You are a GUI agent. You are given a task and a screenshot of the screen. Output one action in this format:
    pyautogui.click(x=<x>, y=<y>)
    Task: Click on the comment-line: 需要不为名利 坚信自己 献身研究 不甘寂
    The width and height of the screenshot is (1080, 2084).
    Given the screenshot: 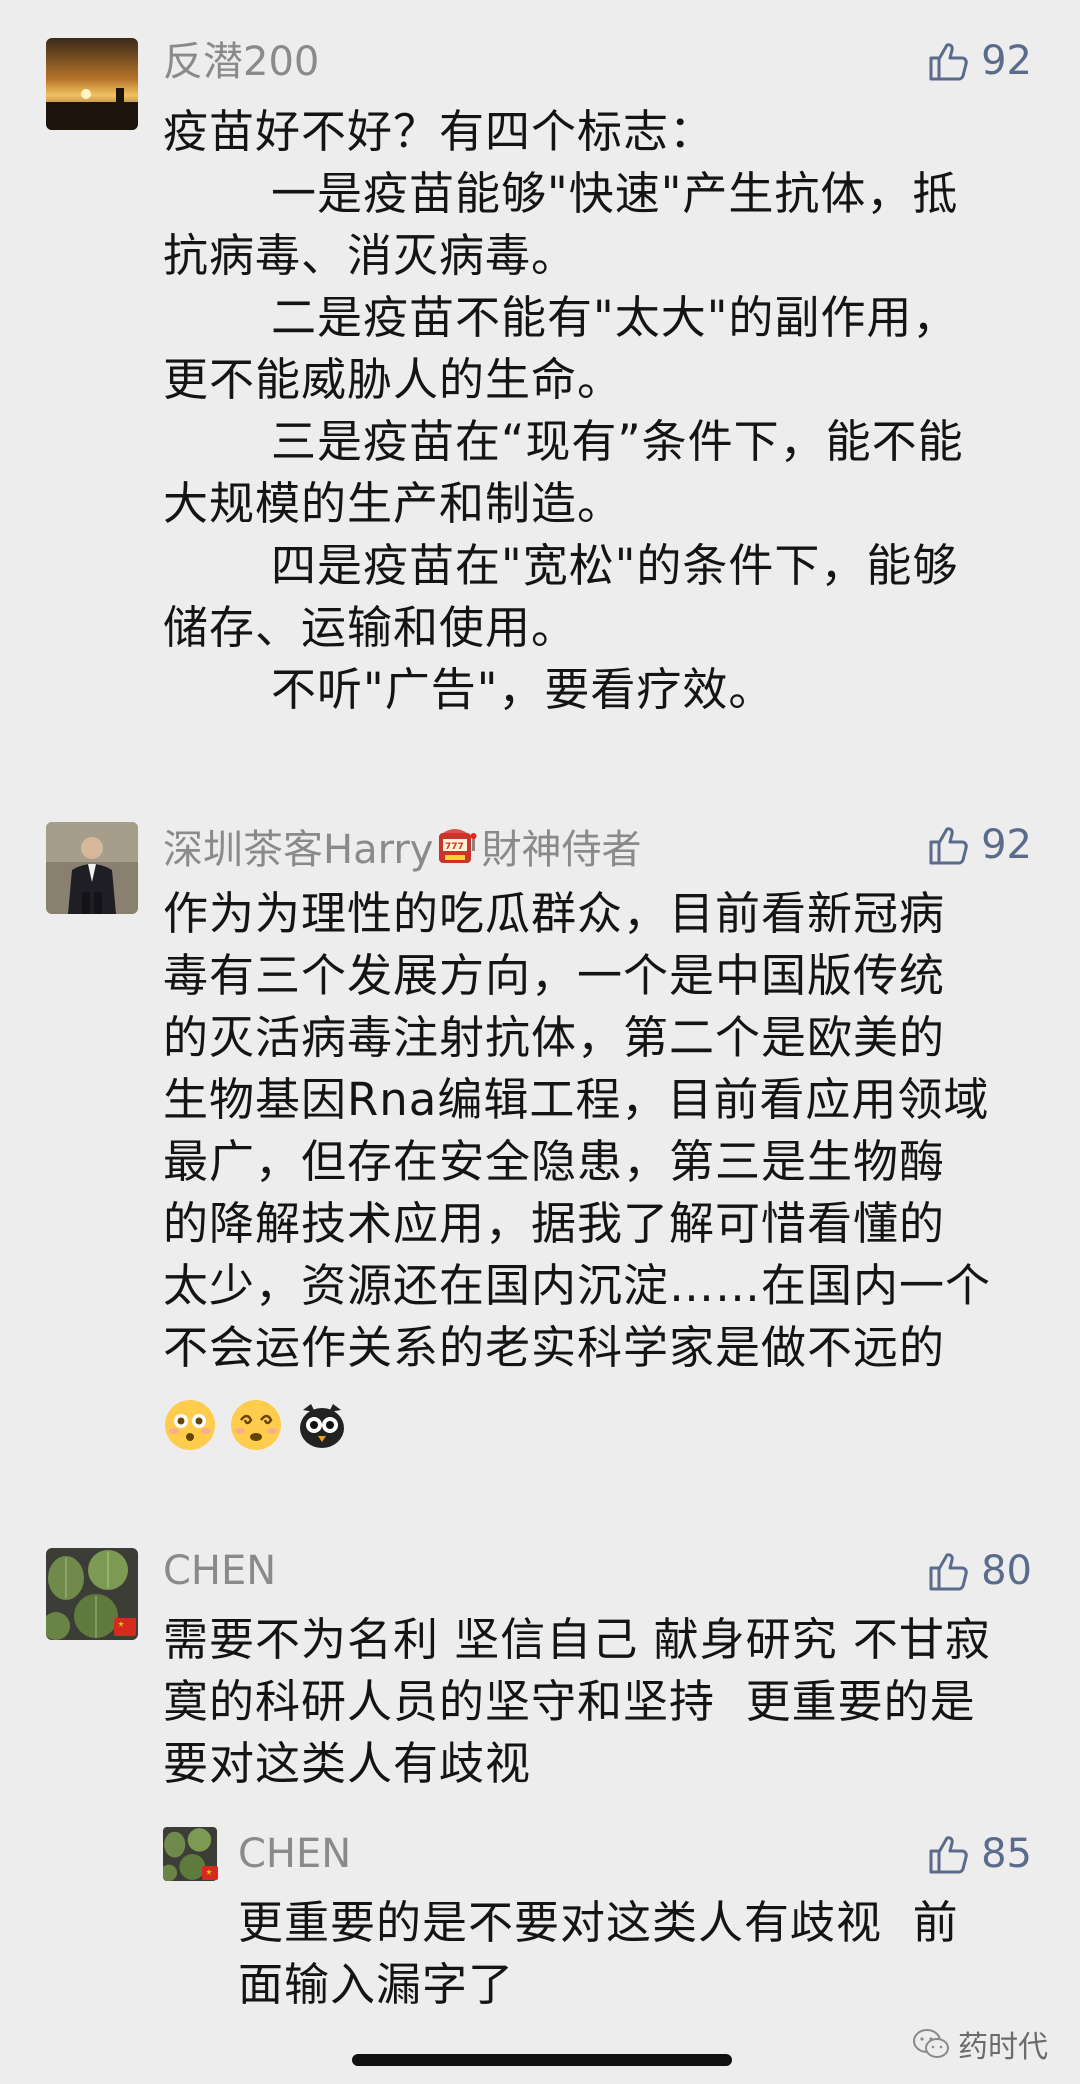 What is the action you would take?
    pyautogui.click(x=577, y=1639)
    